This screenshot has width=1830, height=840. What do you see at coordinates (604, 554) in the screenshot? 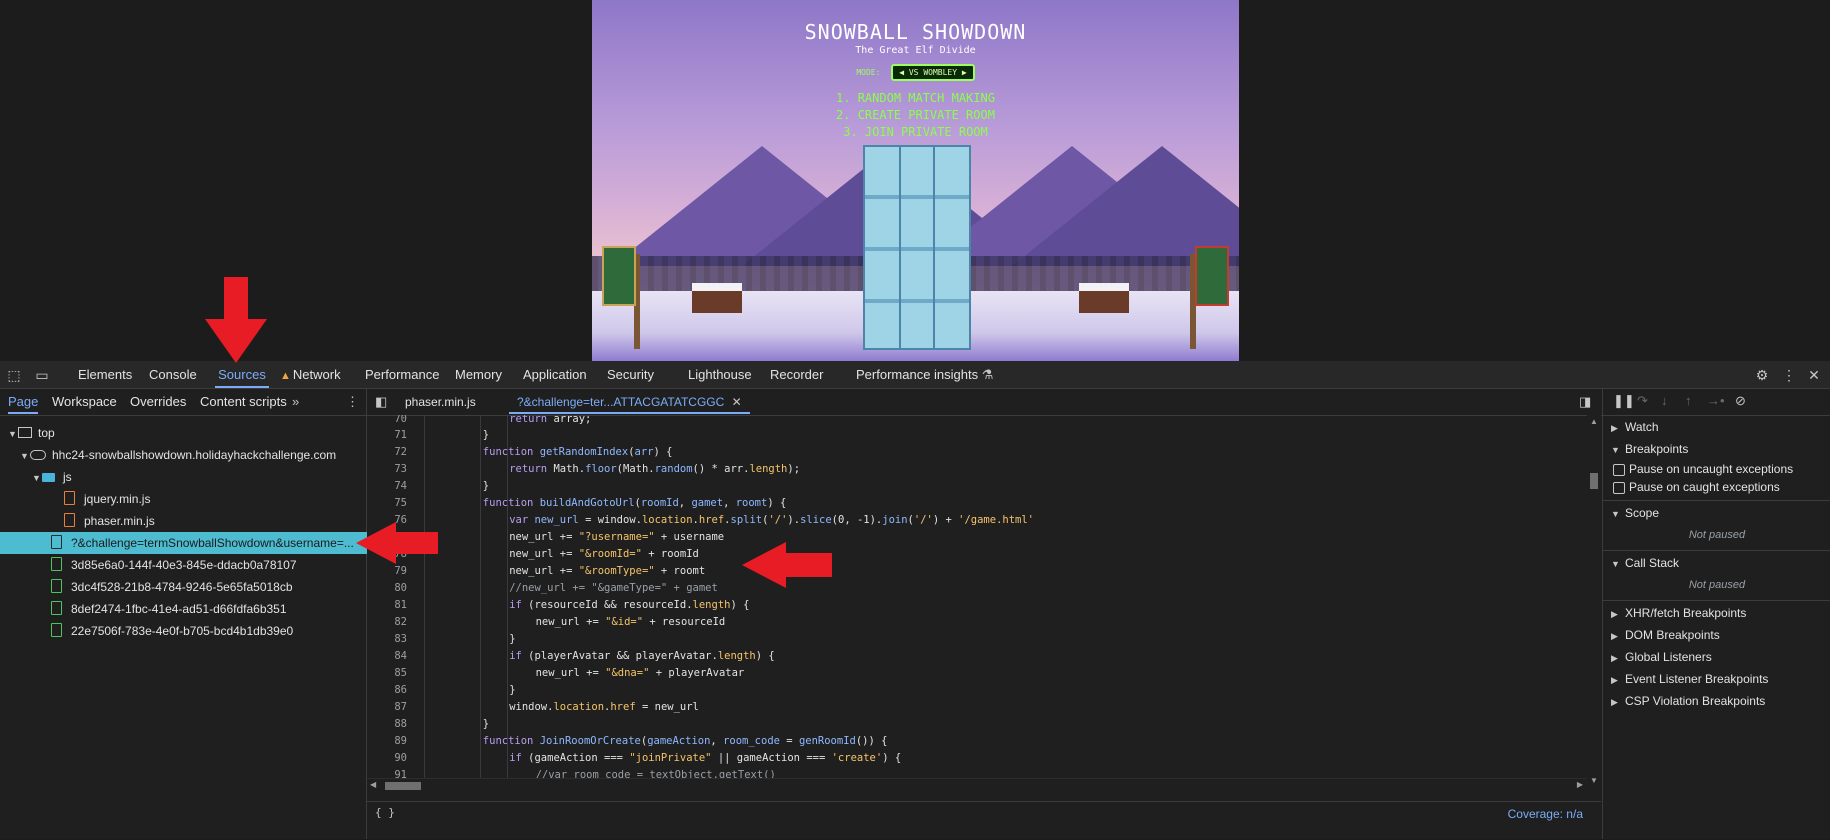
I see `code-line: new_url += "&roomId=" + roomId` at bounding box center [604, 554].